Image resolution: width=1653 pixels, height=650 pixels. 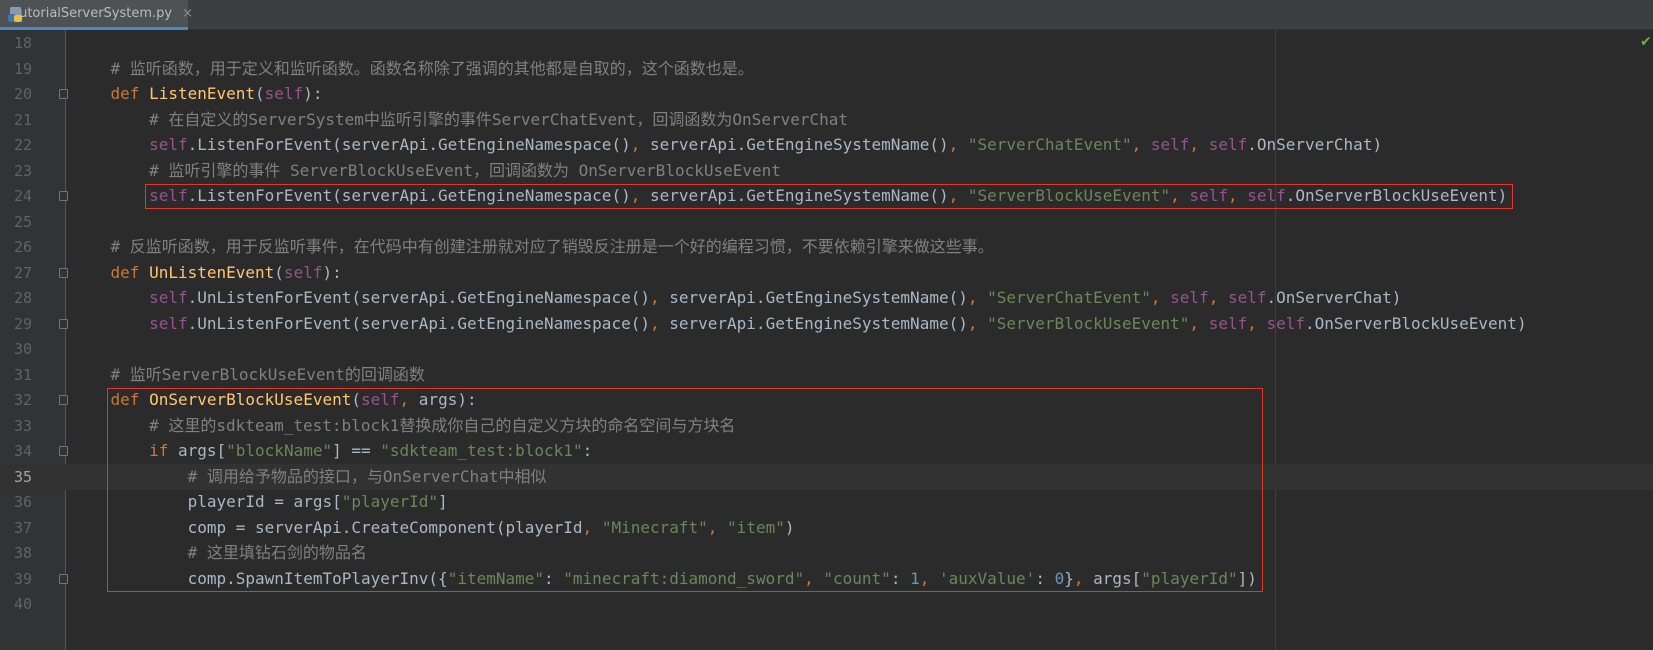 I want to click on line-code: playerId = args["playerId"], so click(x=260, y=502).